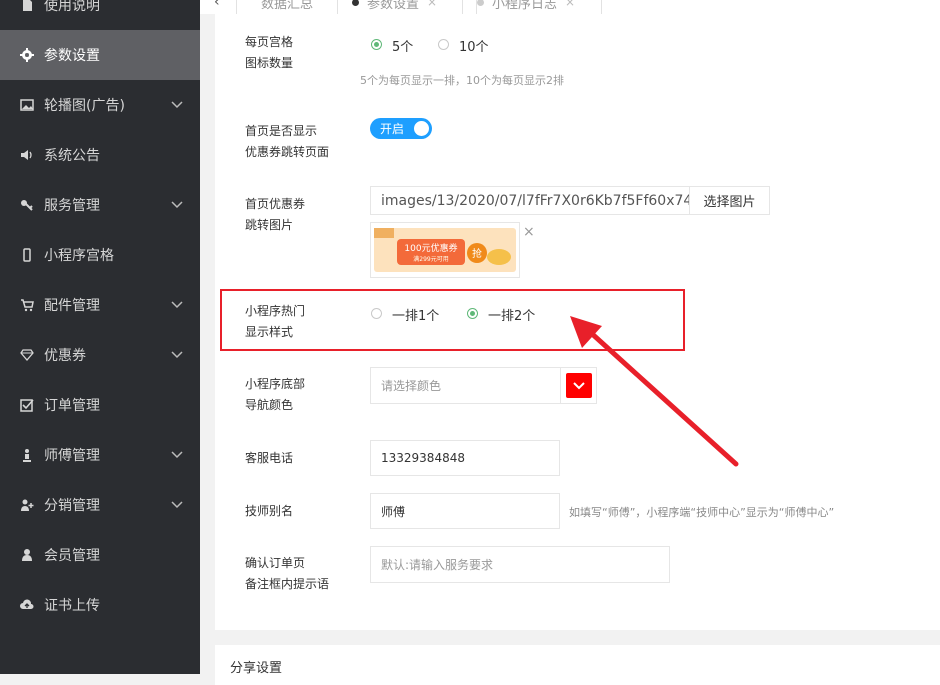  What do you see at coordinates (27, 205) in the screenshot?
I see `key-icon` at bounding box center [27, 205].